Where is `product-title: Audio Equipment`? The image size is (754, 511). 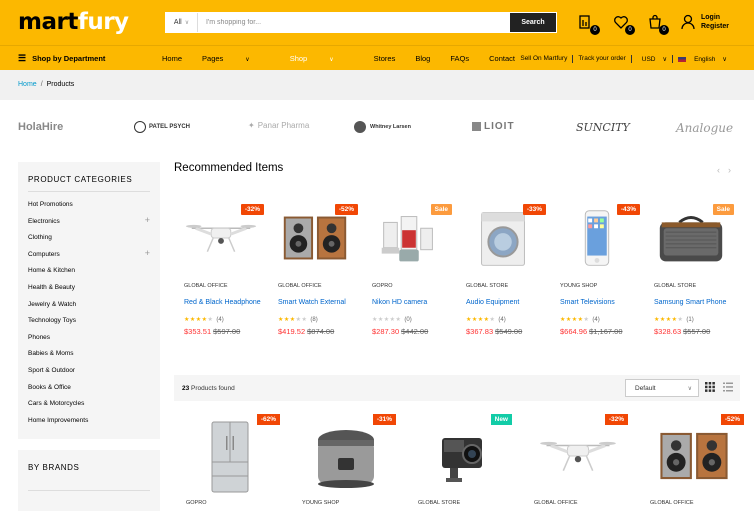 product-title: Audio Equipment is located at coordinates (505, 303).